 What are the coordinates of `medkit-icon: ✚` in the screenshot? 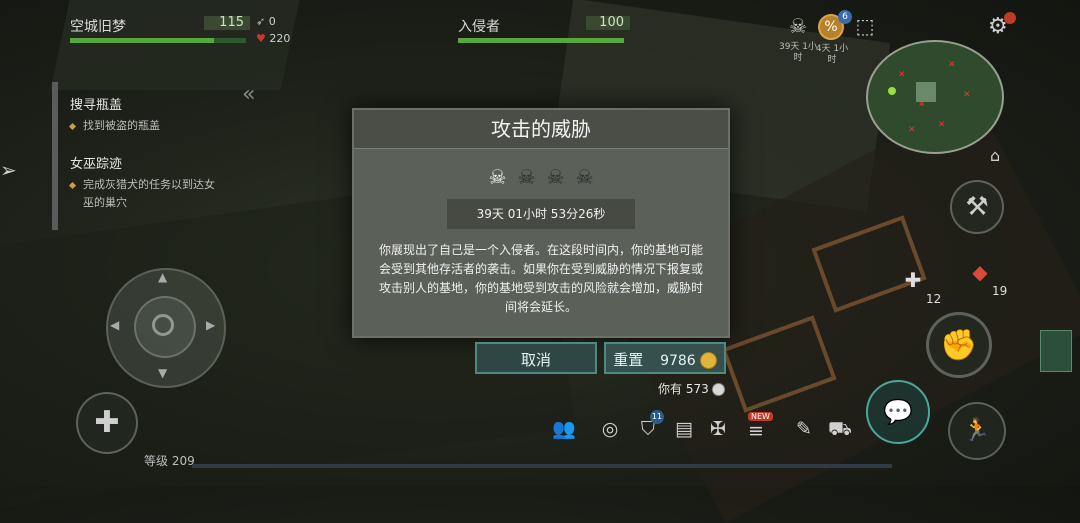 It's located at (913, 282).